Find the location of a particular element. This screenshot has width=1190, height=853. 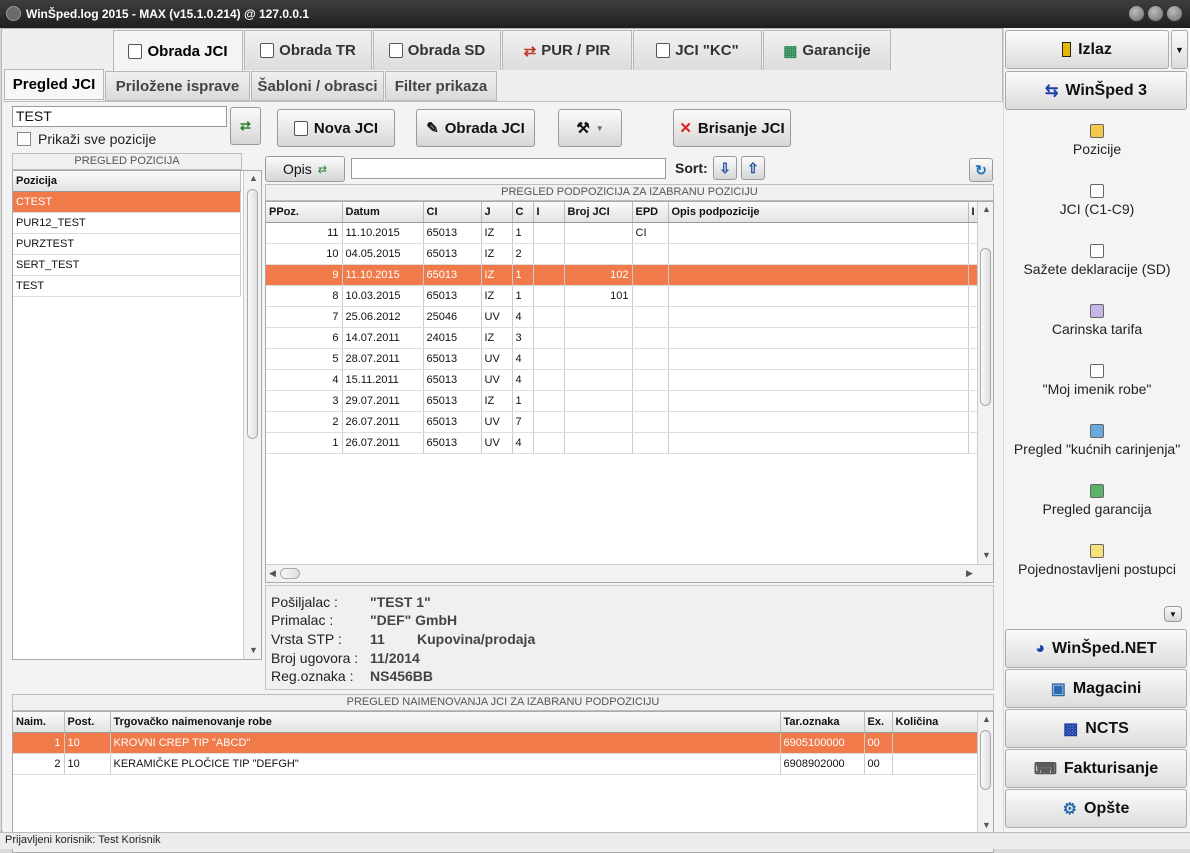

tab-sabloni-obrasci: Šabloni / obrasci is located at coordinates (317, 86).